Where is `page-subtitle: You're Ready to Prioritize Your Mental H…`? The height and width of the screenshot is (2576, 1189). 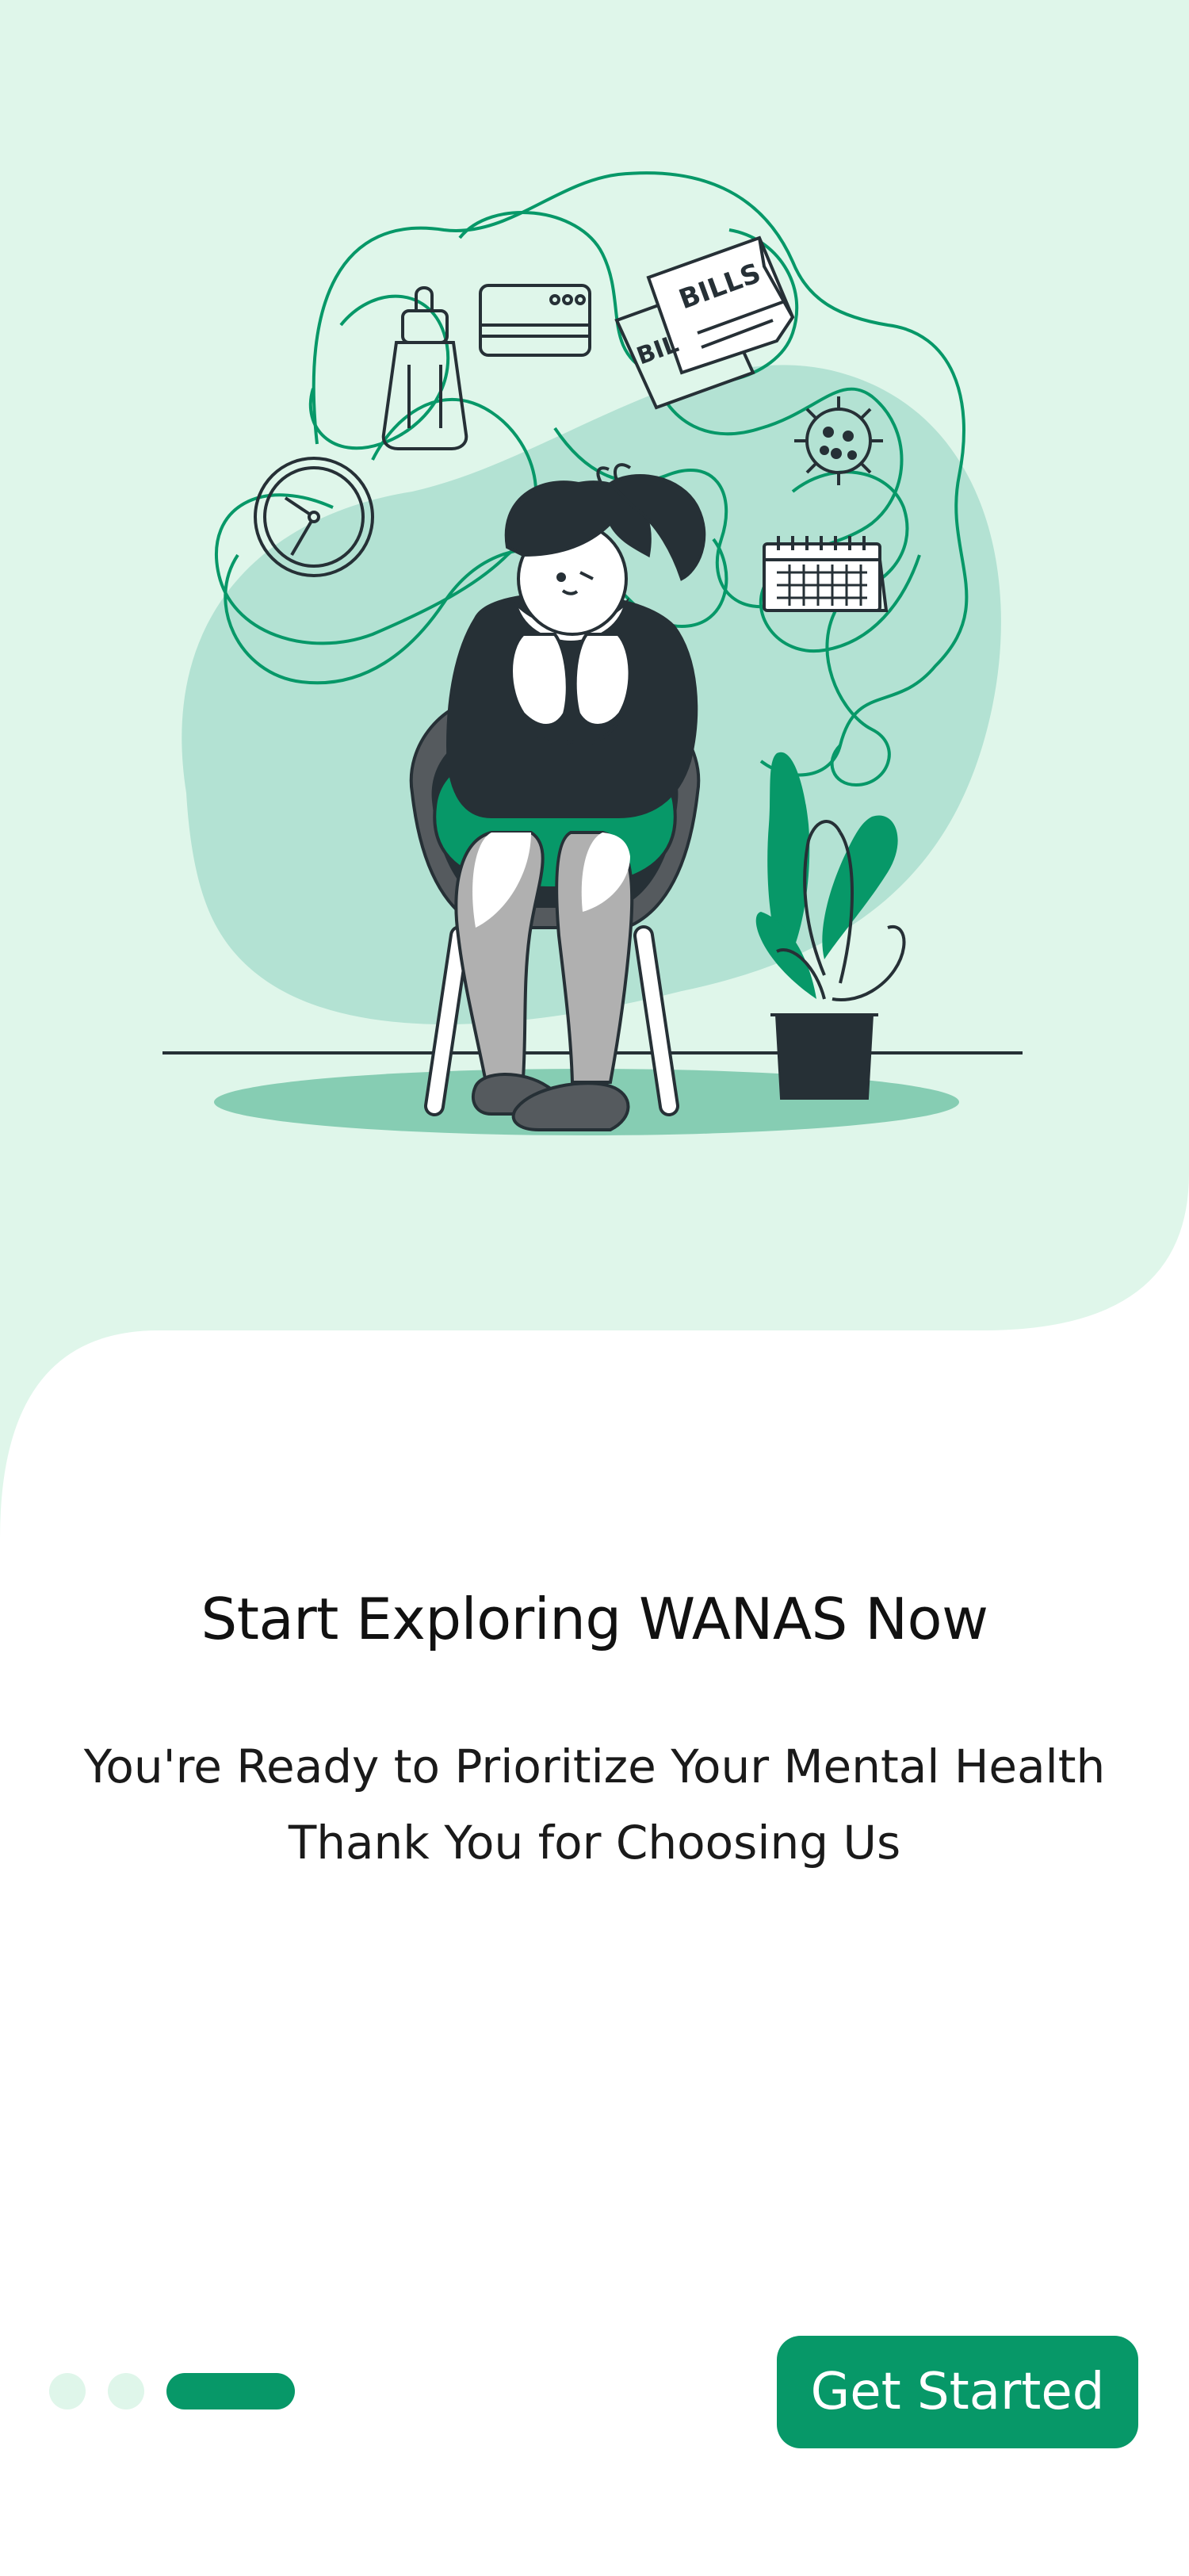
page-subtitle: You're Ready to Prioritize Your Mental H… is located at coordinates (594, 1804).